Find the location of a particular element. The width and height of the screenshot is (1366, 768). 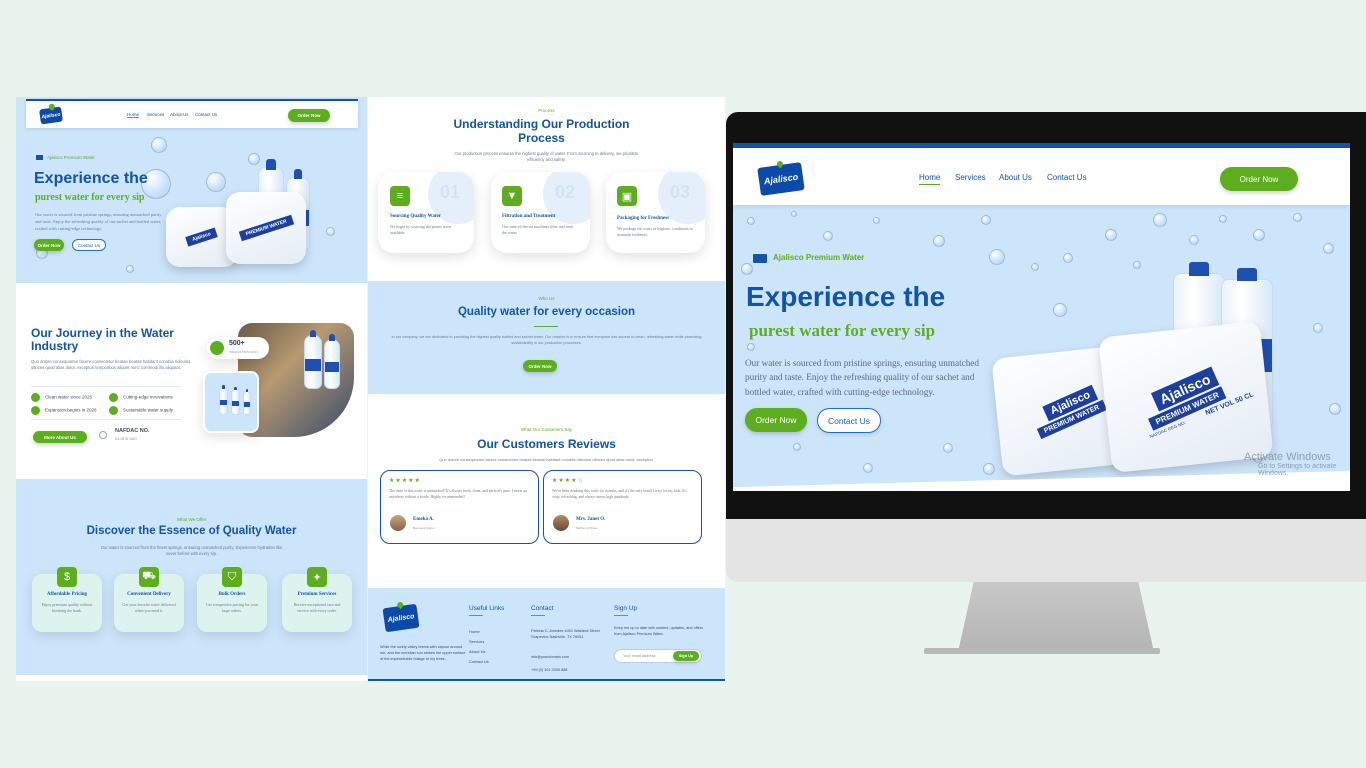

stat-value: 500+ is located at coordinates (237, 343).